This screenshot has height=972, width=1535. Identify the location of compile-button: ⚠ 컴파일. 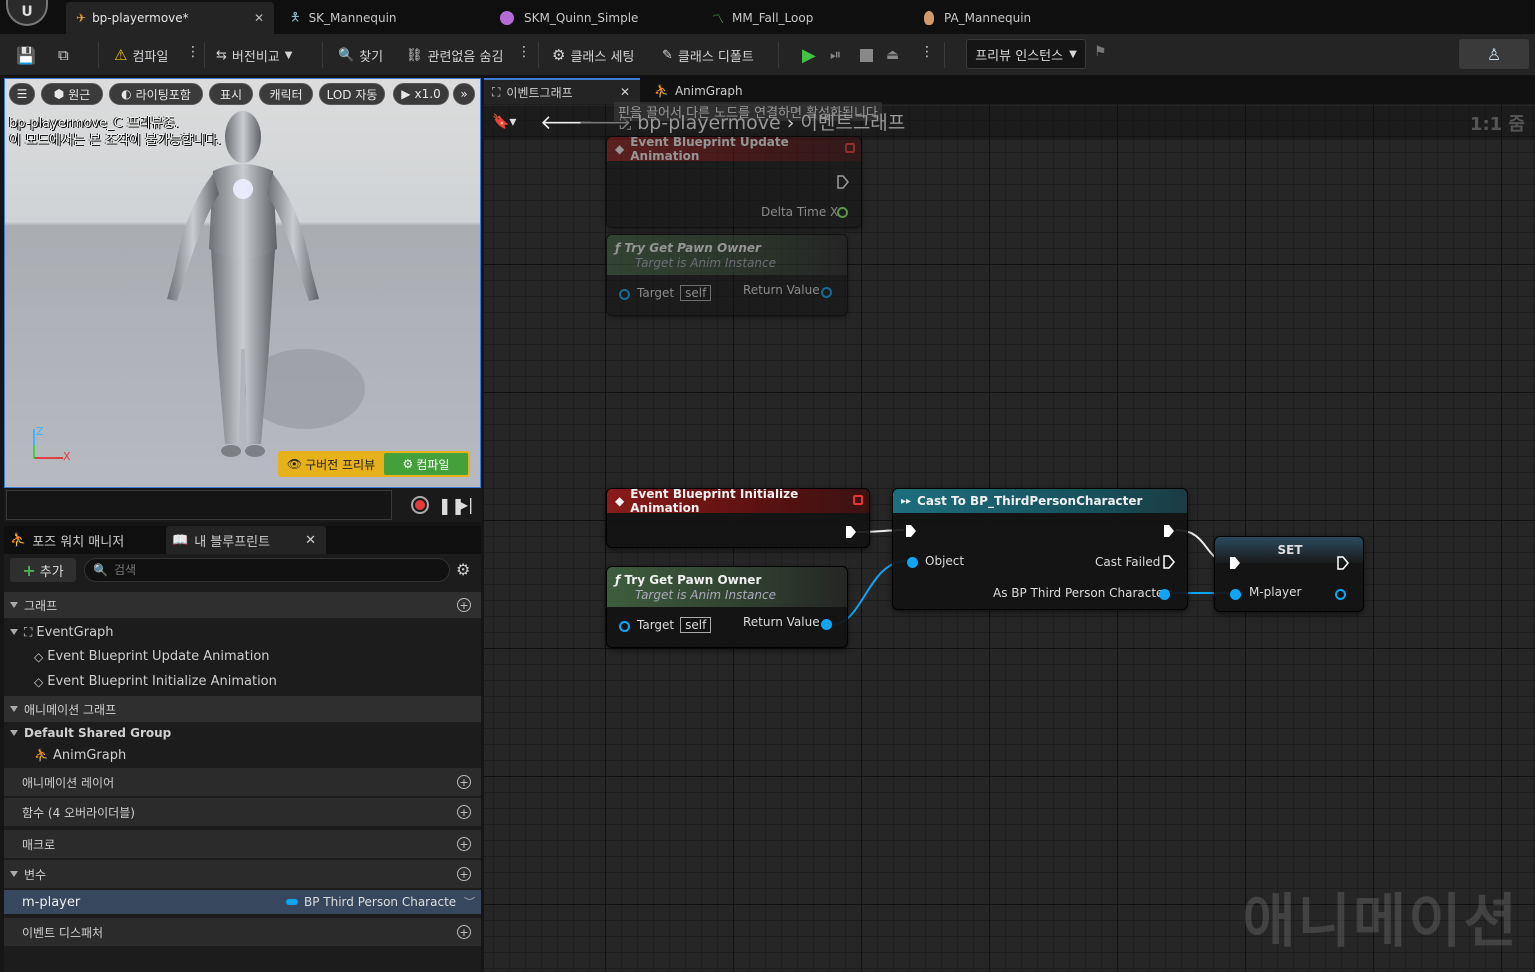
(141, 55).